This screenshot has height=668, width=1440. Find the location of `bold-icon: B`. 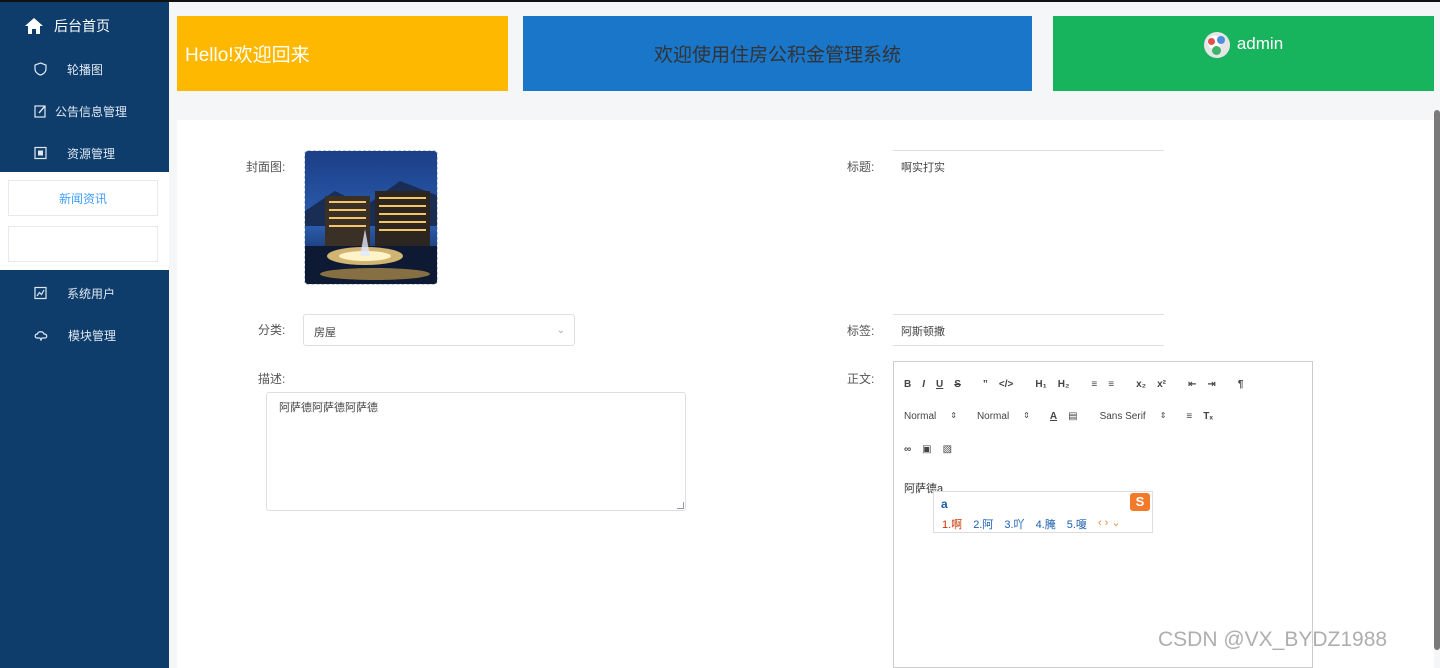

bold-icon: B is located at coordinates (907, 384).